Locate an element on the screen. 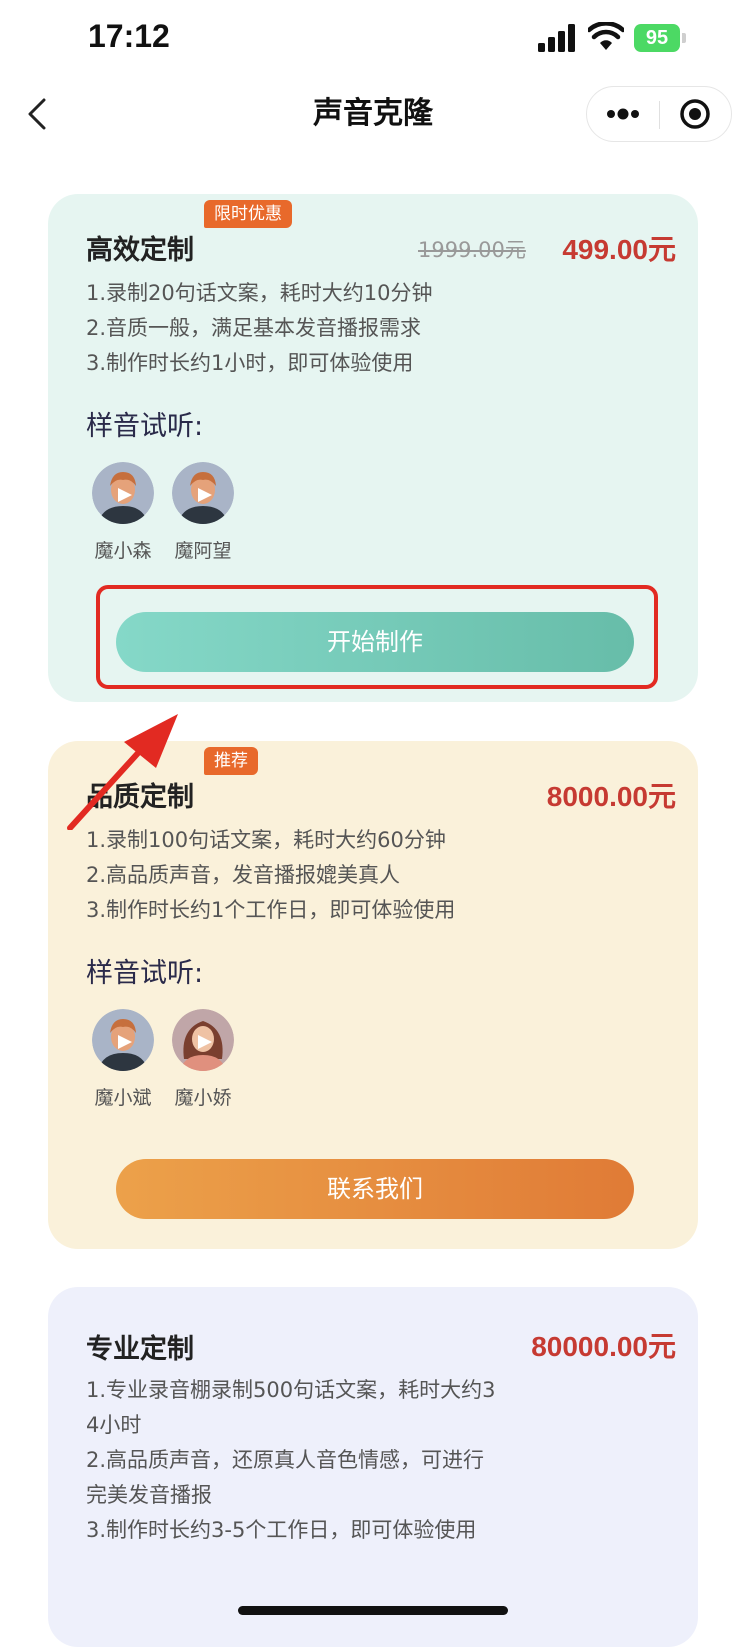  desc-line: 3.制作时长约3-5个工作日，即可体验使用 is located at coordinates (281, 1530).